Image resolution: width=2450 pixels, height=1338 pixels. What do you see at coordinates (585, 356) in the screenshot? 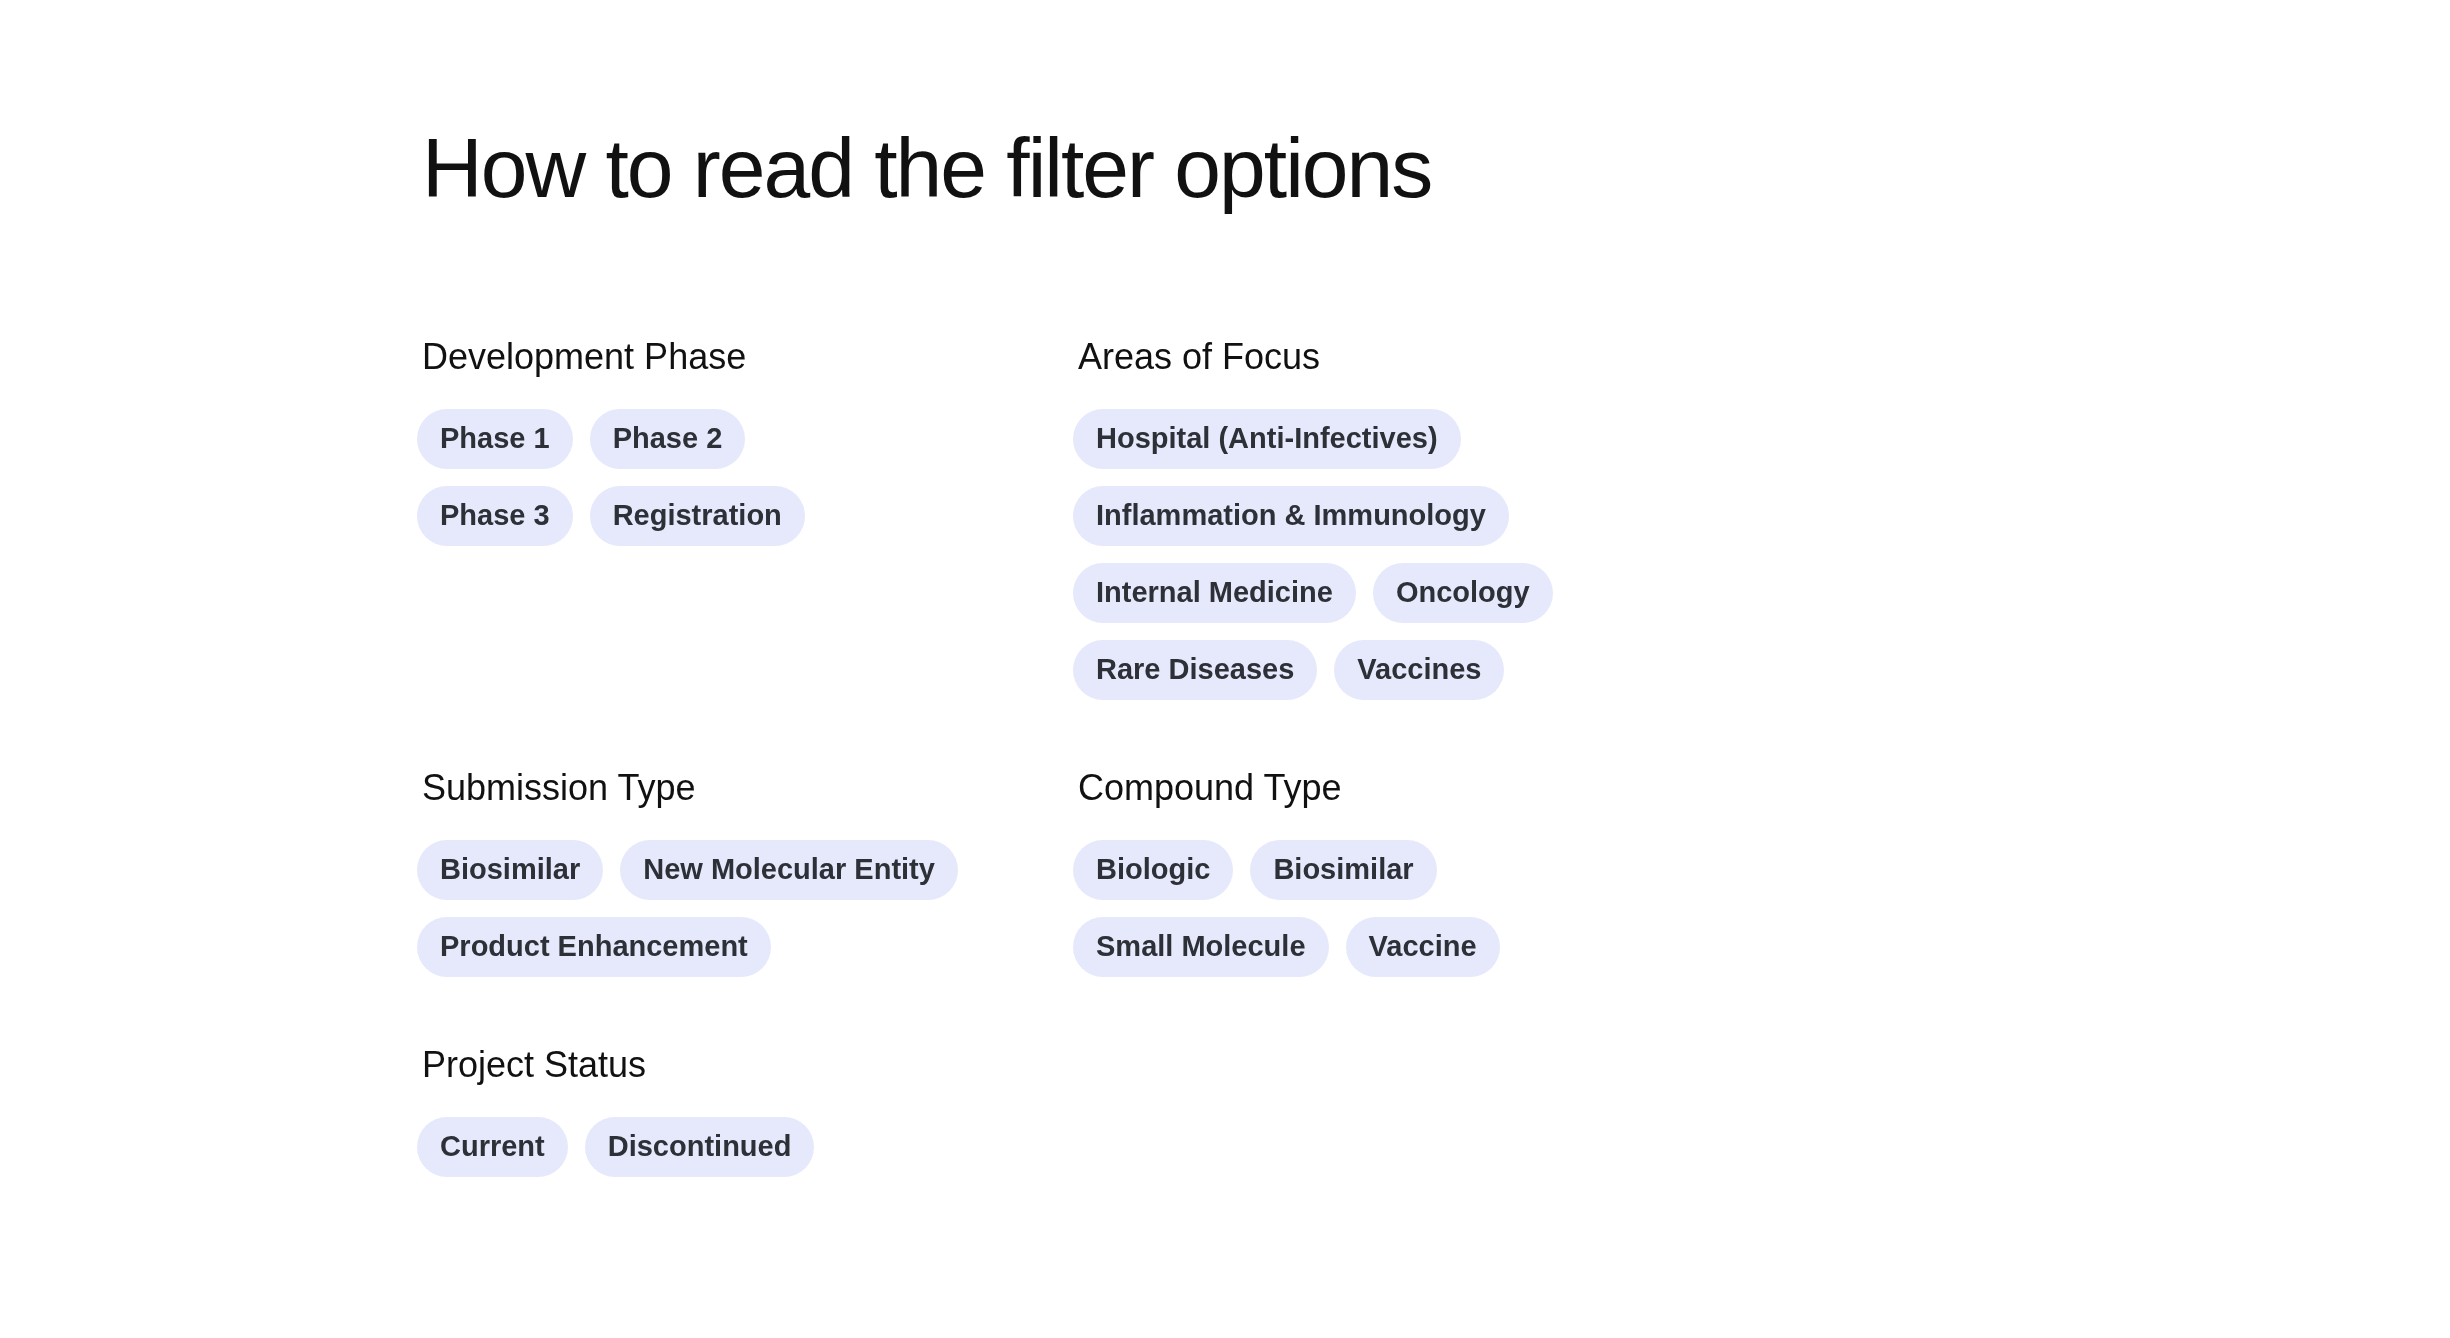
I see `section-heading: Development Phase` at bounding box center [585, 356].